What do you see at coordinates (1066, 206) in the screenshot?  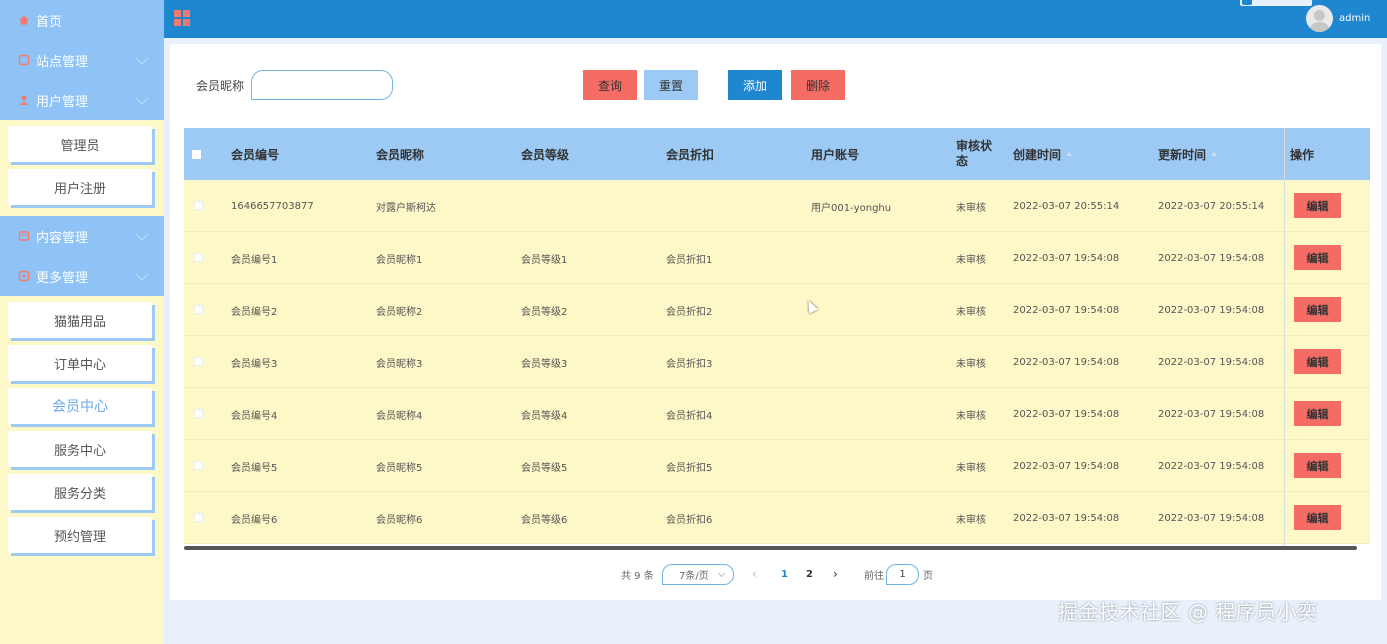 I see `table-cell-created: 2022-03-07 20:55:14` at bounding box center [1066, 206].